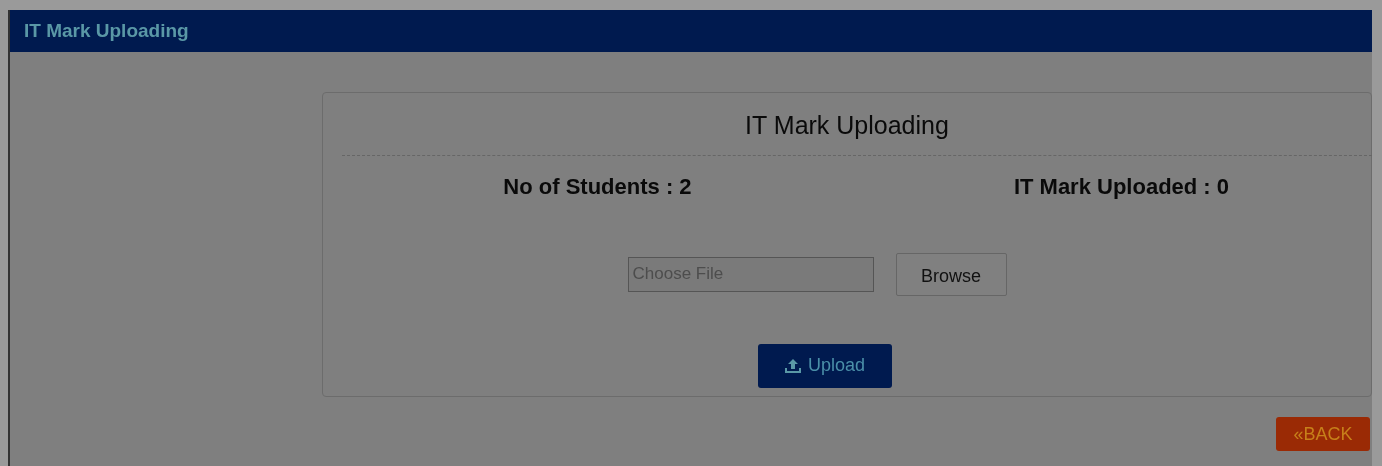  What do you see at coordinates (106, 30) in the screenshot?
I see `header-title: IT Mark Uploading` at bounding box center [106, 30].